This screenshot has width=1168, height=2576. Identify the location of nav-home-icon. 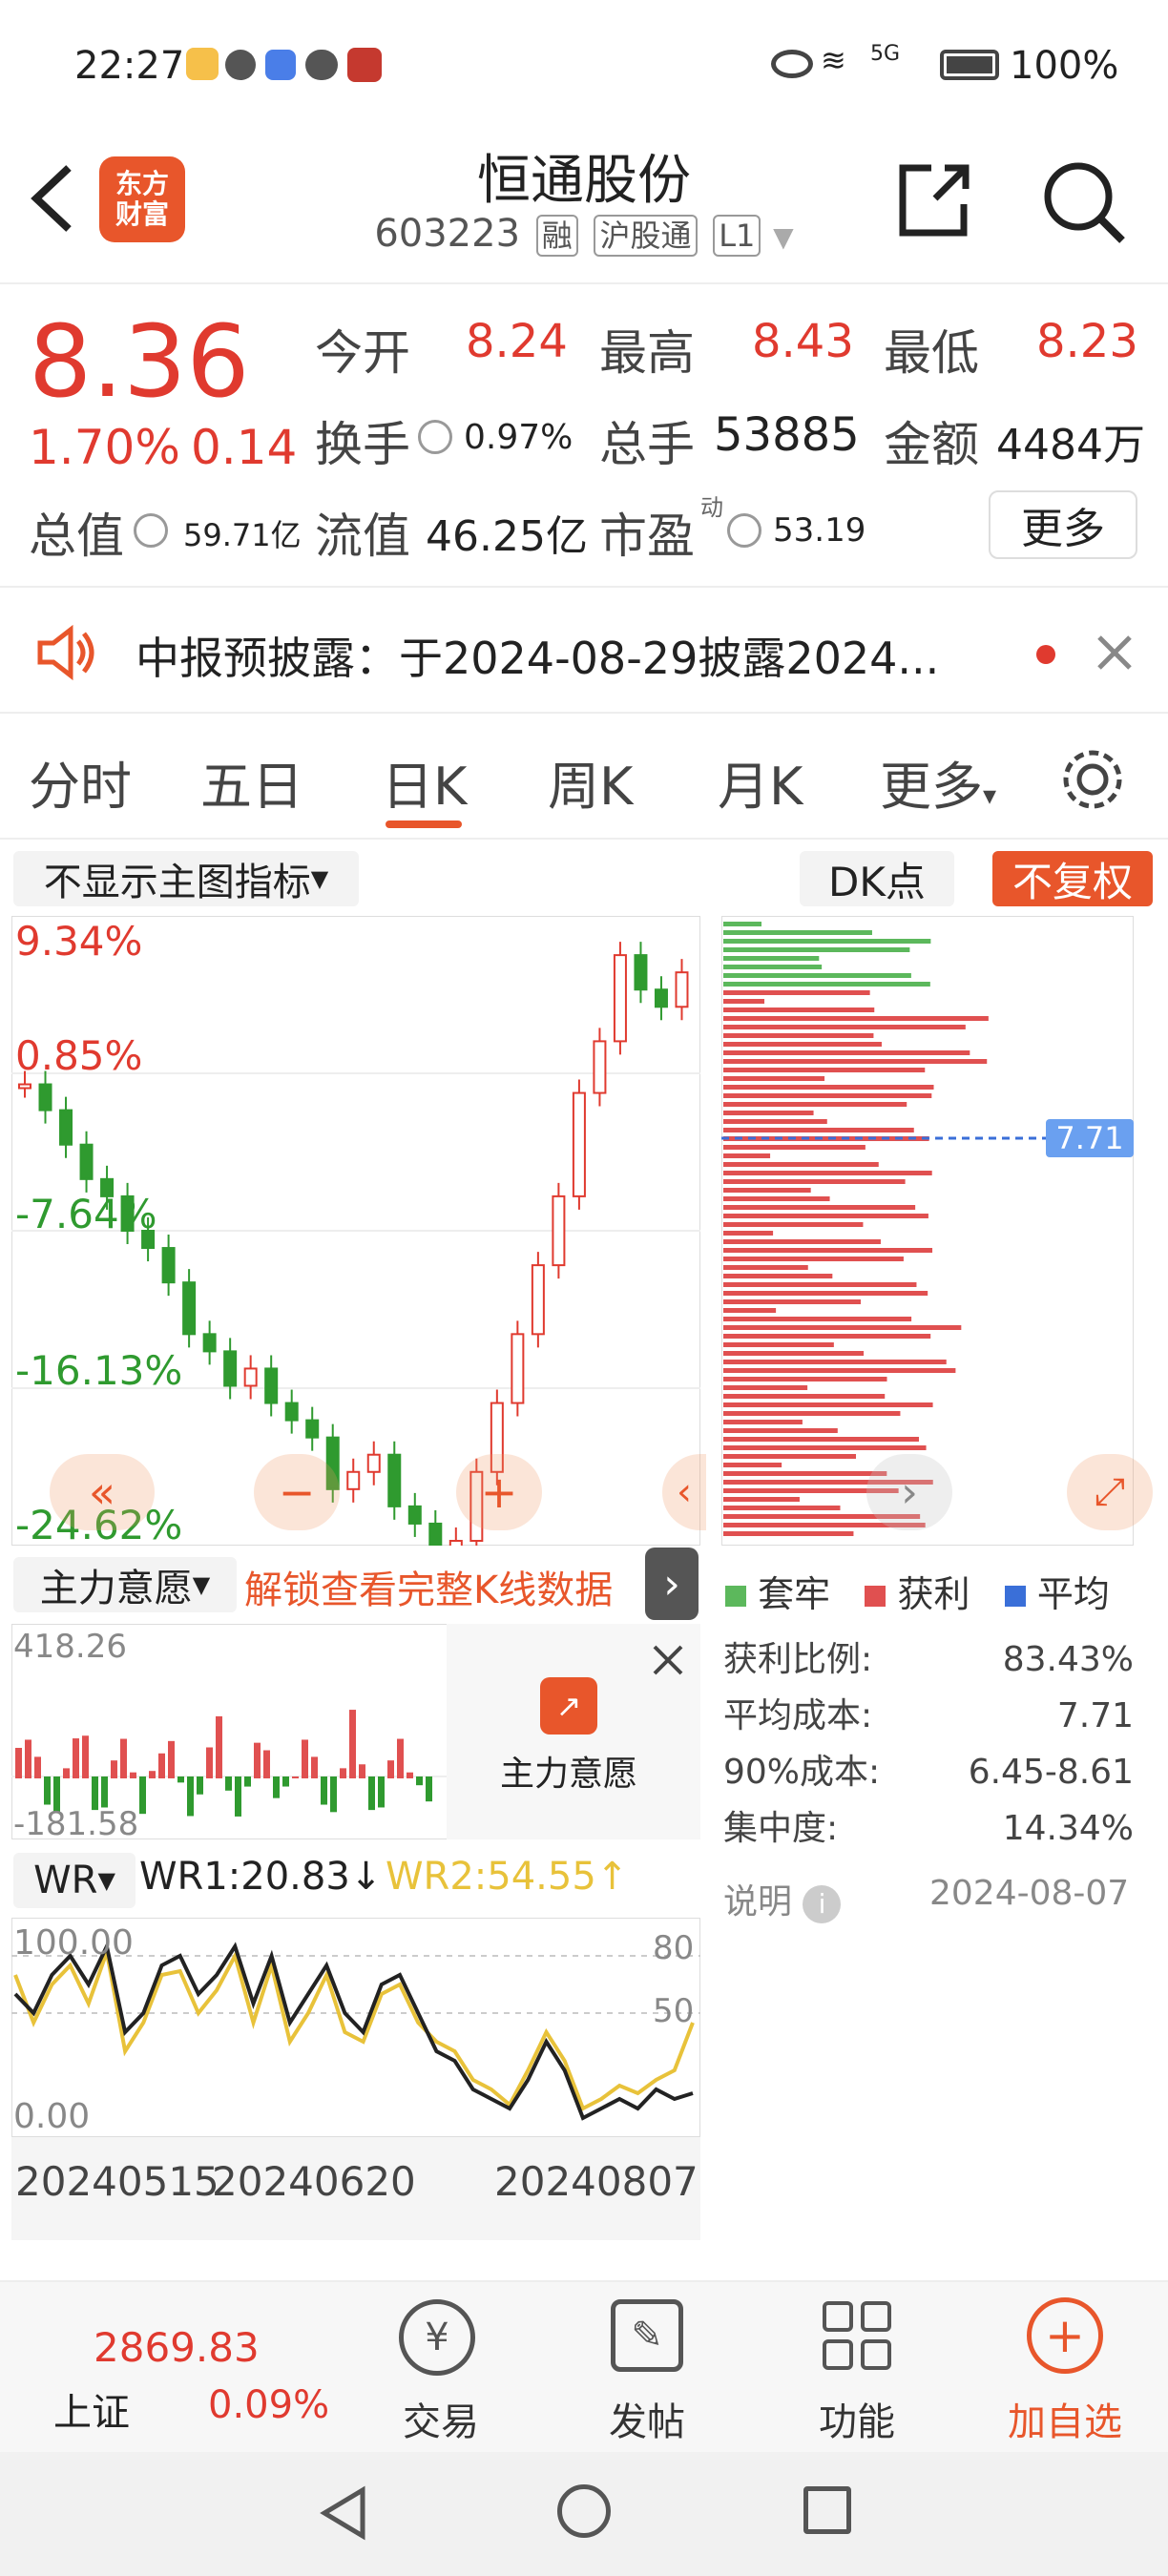
(584, 2511).